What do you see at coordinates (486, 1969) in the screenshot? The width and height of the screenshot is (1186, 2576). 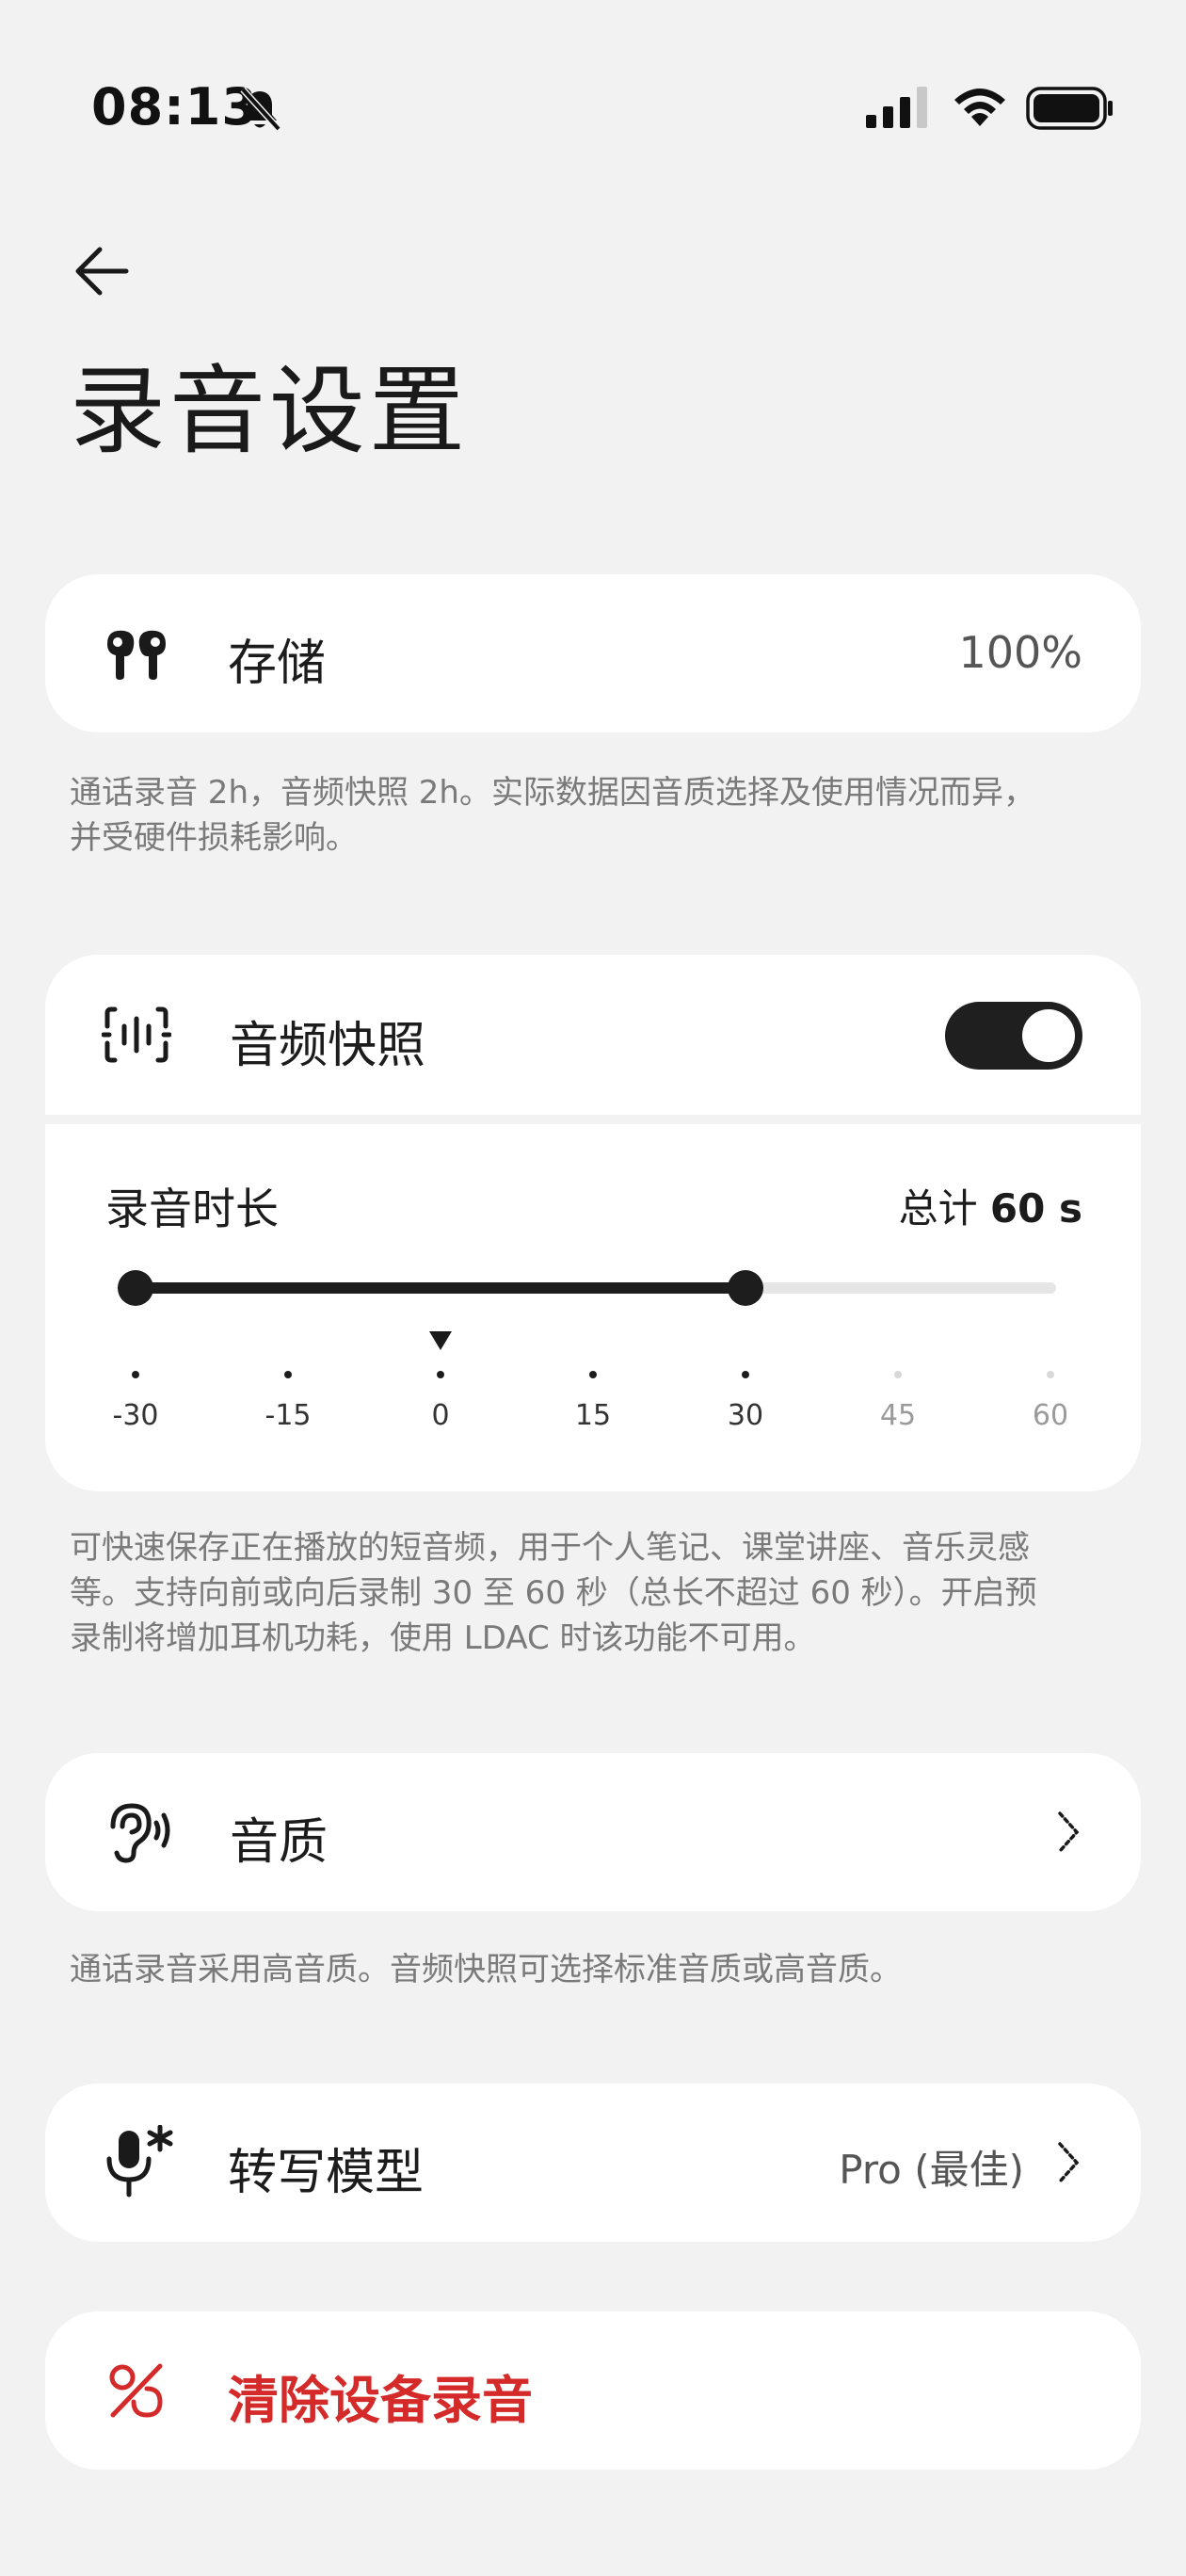 I see `quality-note: 通话录音采用高音质。音频快照可选择标准音质或高音质。` at bounding box center [486, 1969].